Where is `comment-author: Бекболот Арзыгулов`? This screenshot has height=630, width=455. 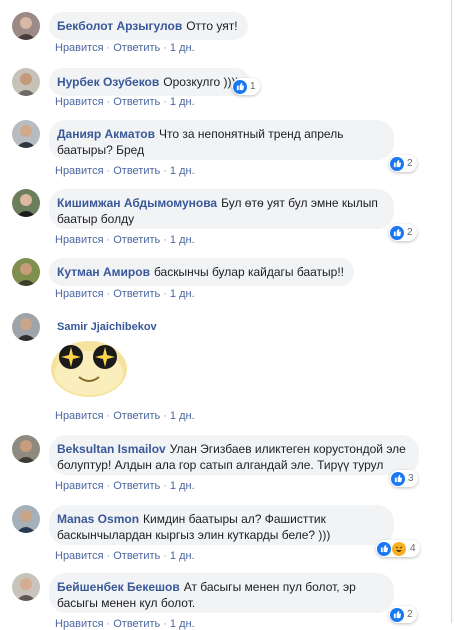 comment-author: Бекболот Арзыгулов is located at coordinates (119, 26).